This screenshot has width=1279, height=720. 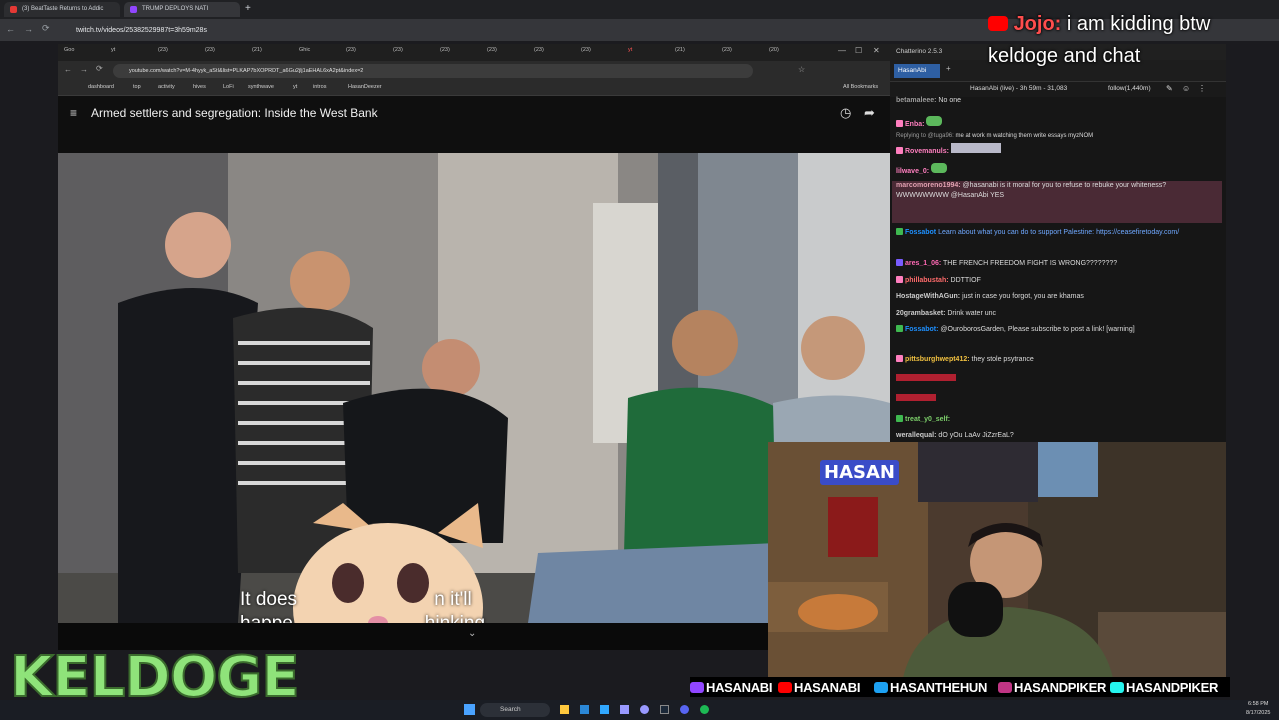 I want to click on chat-text: dO yOu LaAv JiZzrEaL?, so click(x=976, y=435).